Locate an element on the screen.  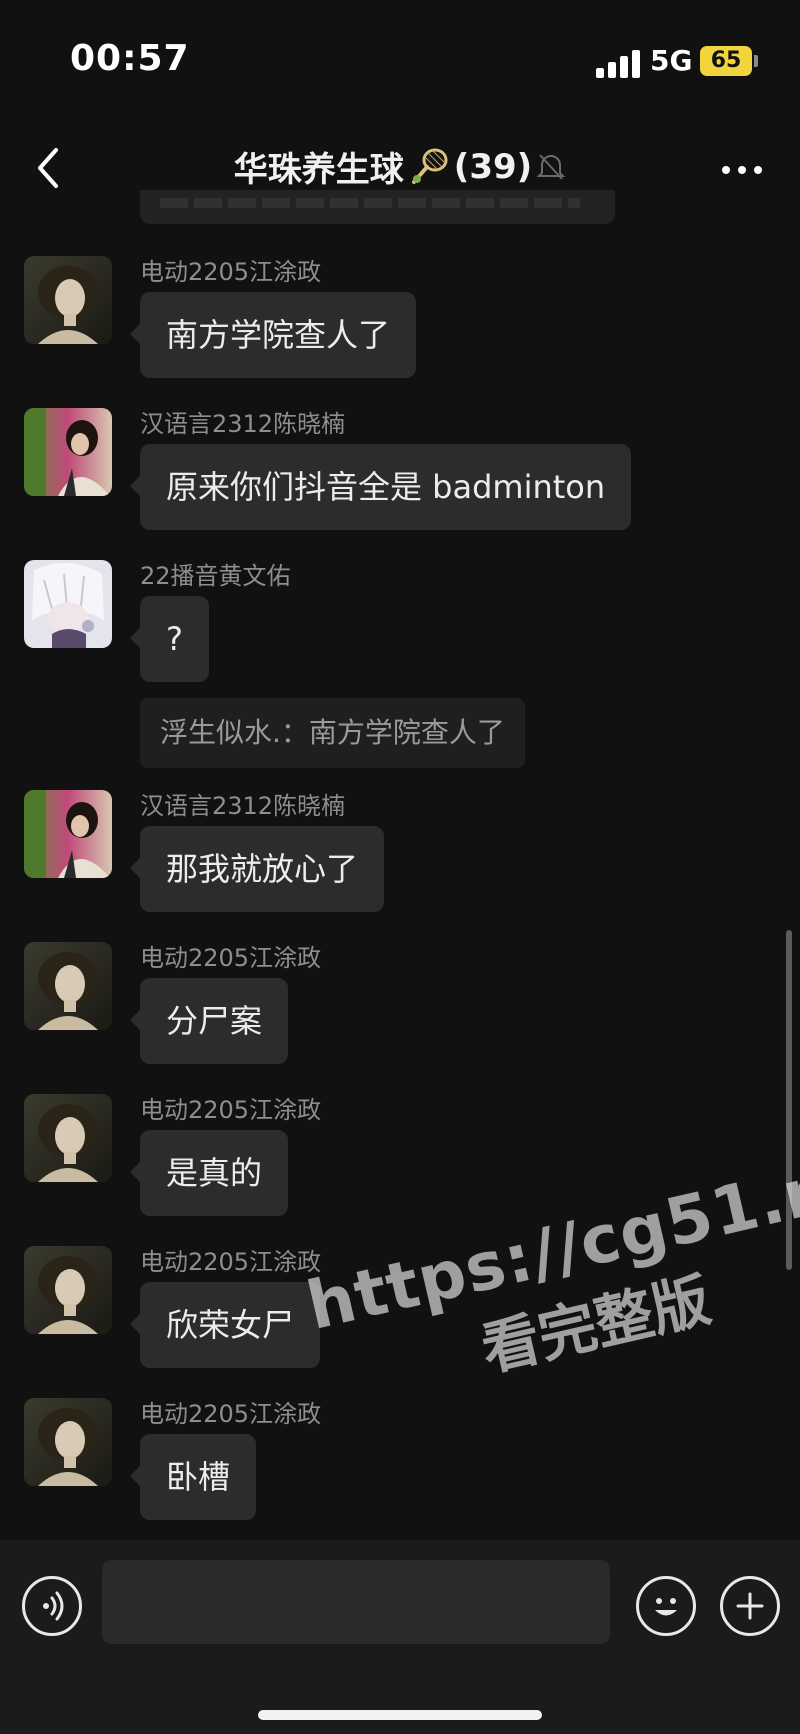
signal-icon is located at coordinates (618, 63).